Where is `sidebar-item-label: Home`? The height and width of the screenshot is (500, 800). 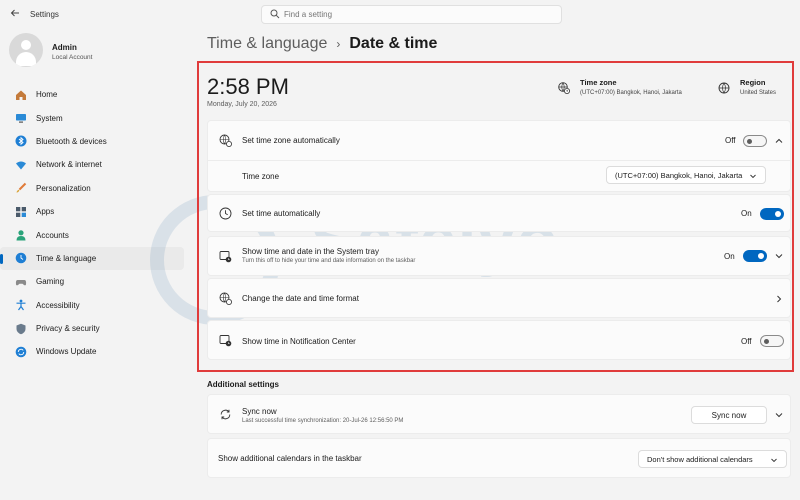 sidebar-item-label: Home is located at coordinates (47, 95).